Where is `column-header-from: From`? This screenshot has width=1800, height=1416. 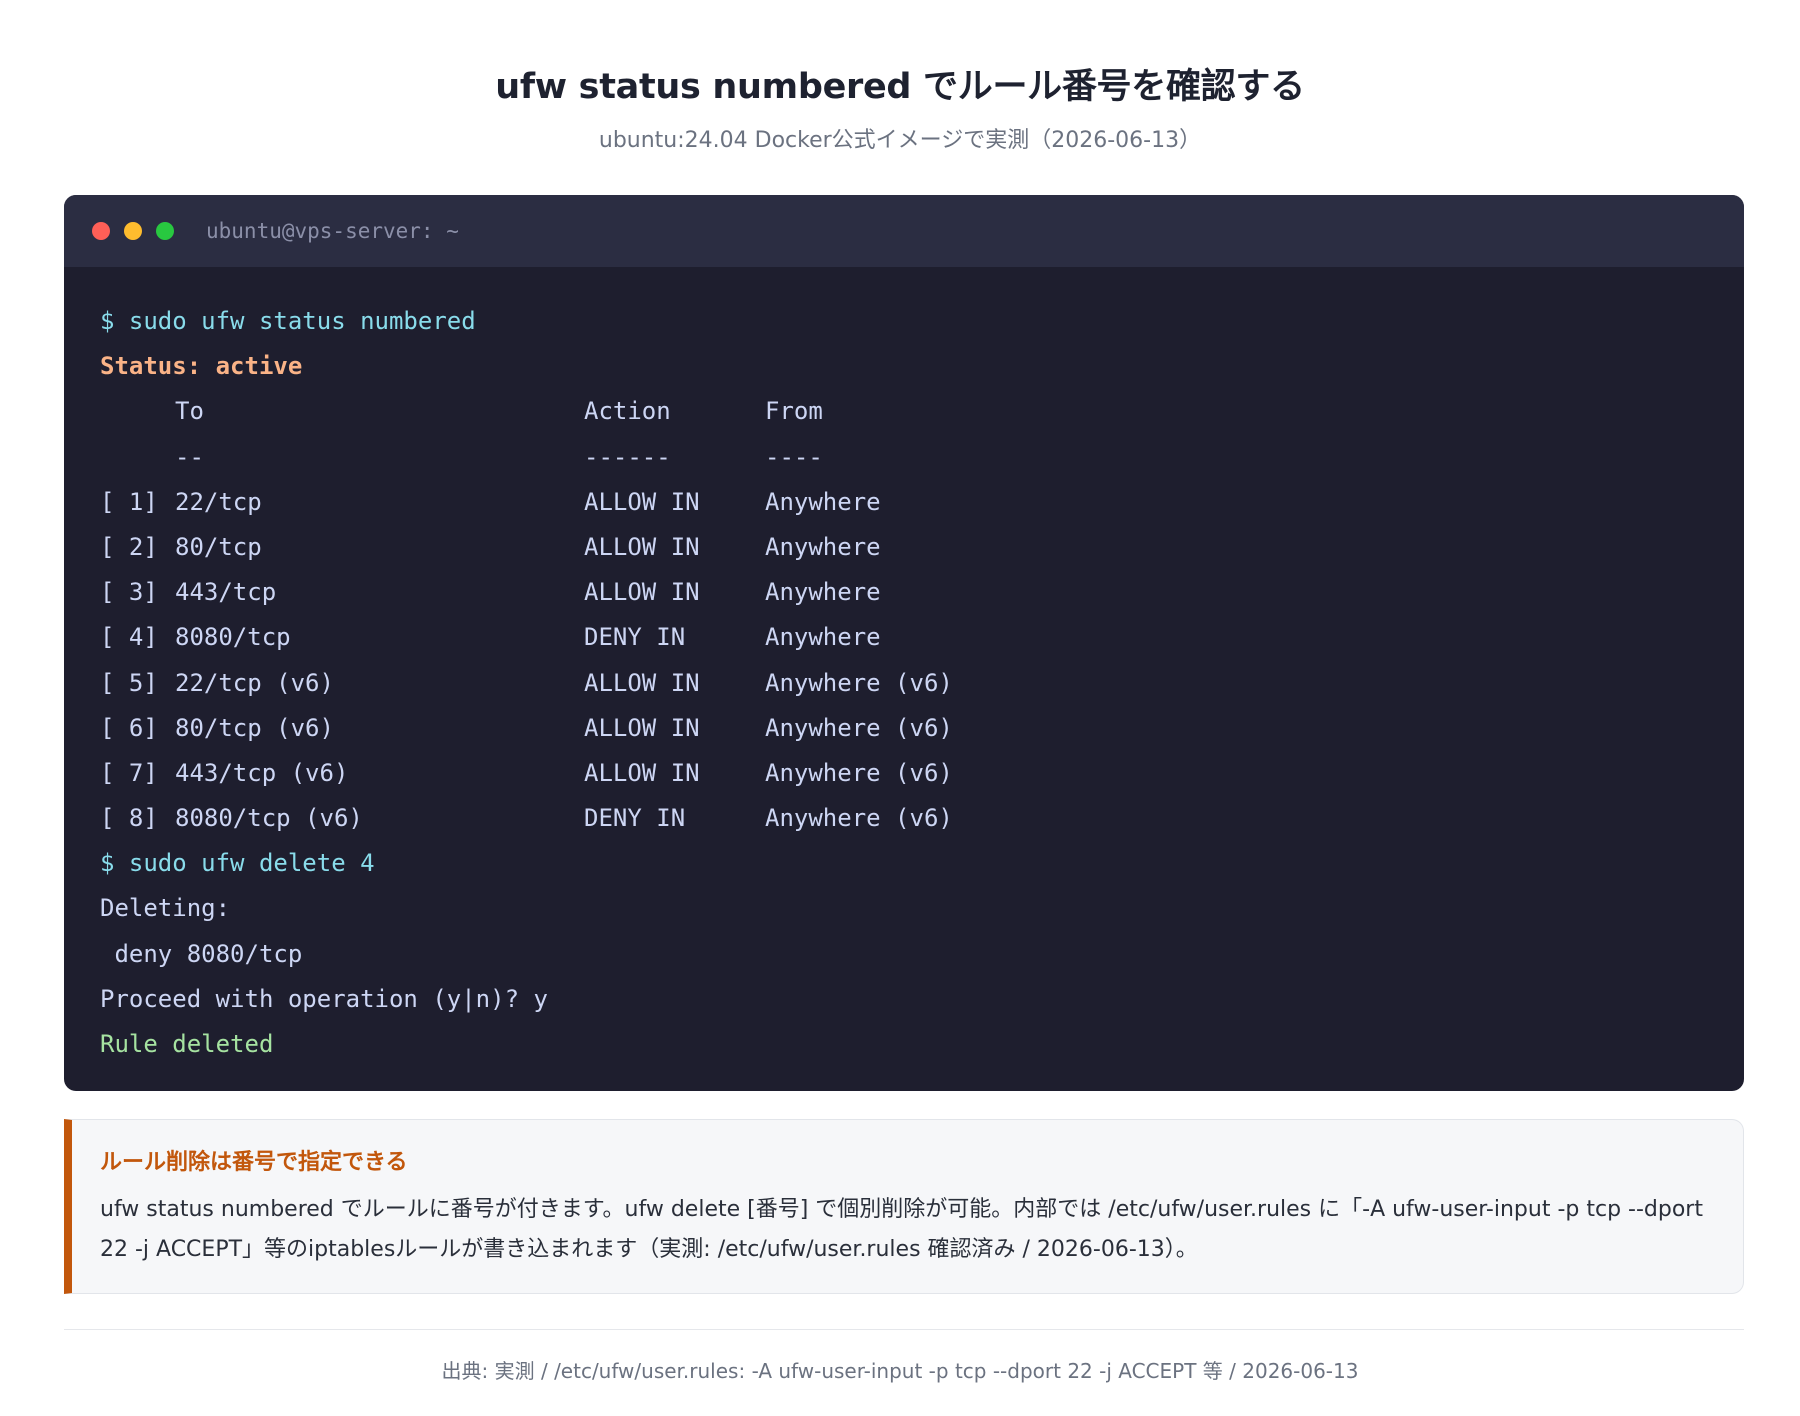
column-header-from: From is located at coordinates (794, 411).